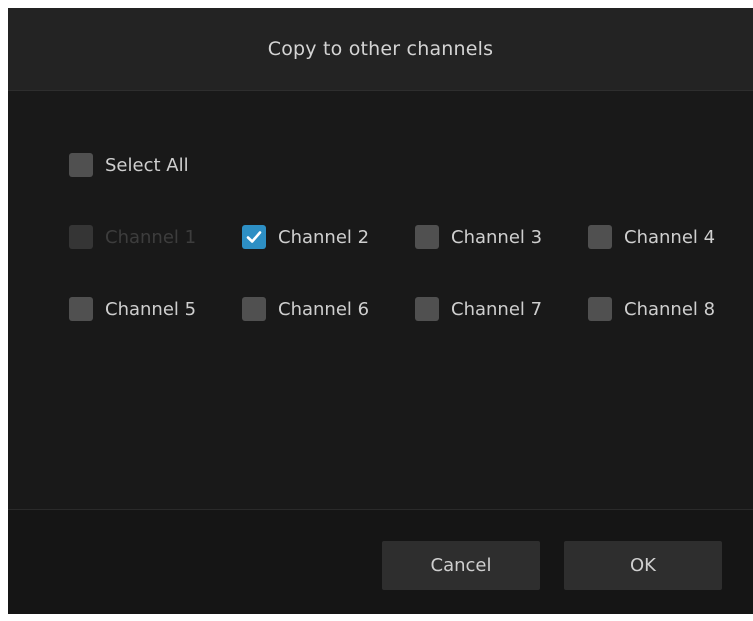 This screenshot has width=753, height=621. I want to click on channel-4-box, so click(600, 237).